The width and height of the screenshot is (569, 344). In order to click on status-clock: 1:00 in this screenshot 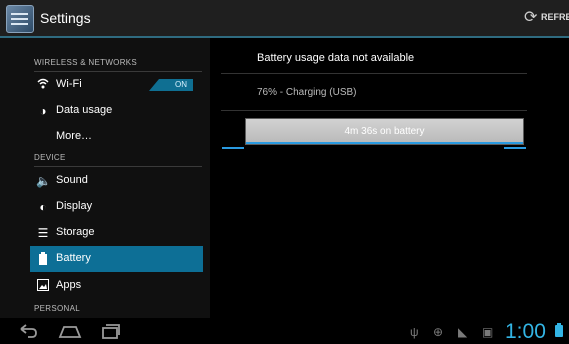, I will do `click(525, 331)`.